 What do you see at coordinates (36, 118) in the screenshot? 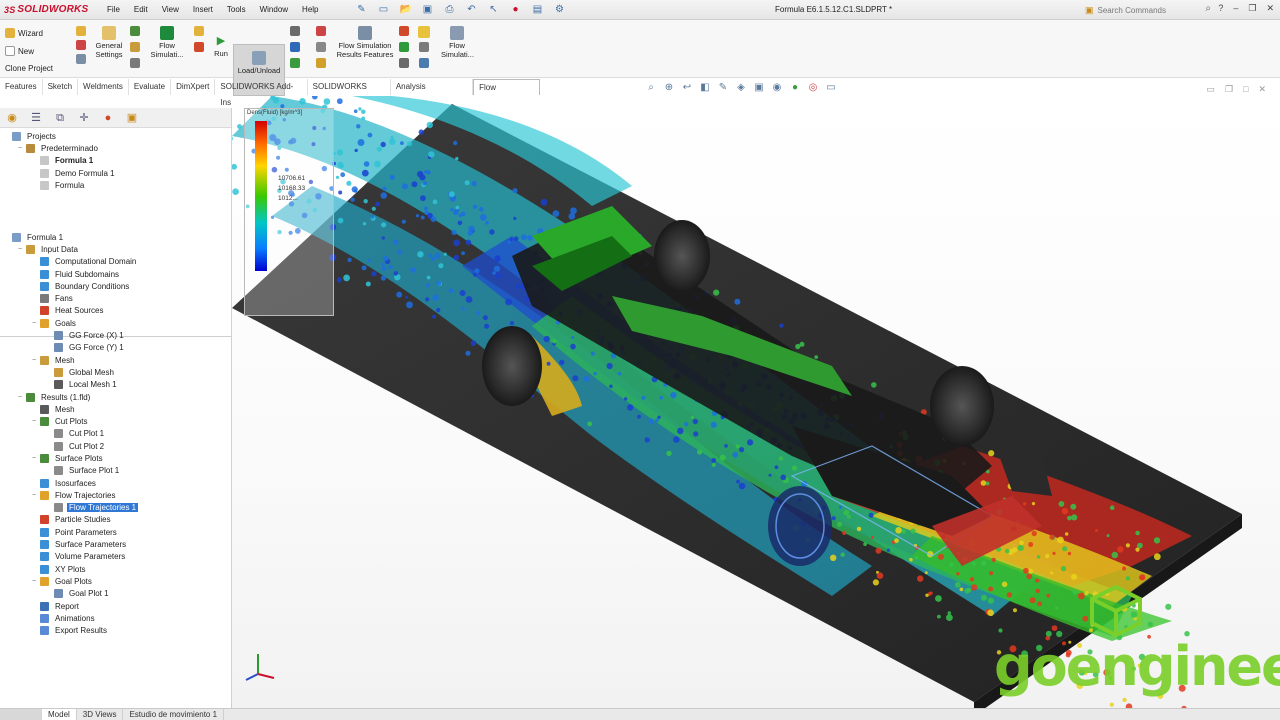
I see `property-manager-tab-icon: ☰` at bounding box center [36, 118].